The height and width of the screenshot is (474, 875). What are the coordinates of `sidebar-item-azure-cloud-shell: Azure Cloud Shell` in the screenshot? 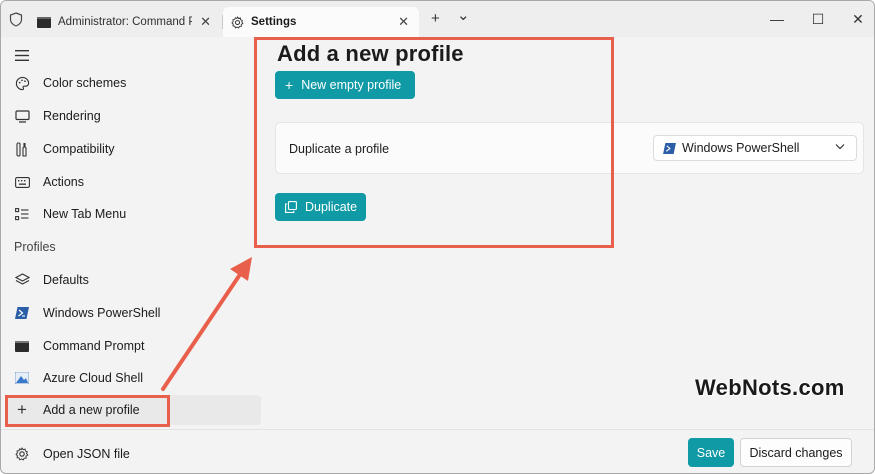 It's located at (133, 378).